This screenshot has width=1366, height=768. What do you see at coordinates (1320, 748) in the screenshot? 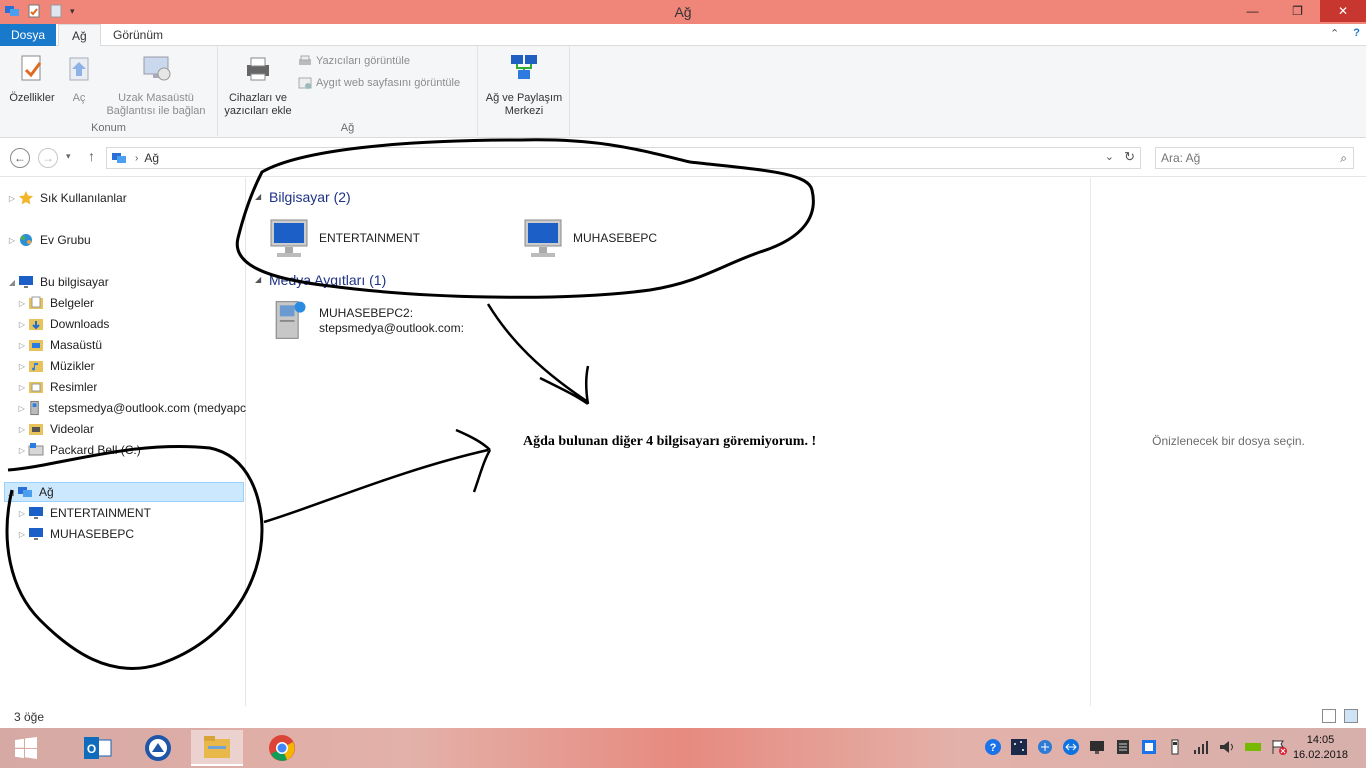
I see `taskbar-clock: 14:05 16.02.2018` at bounding box center [1320, 748].